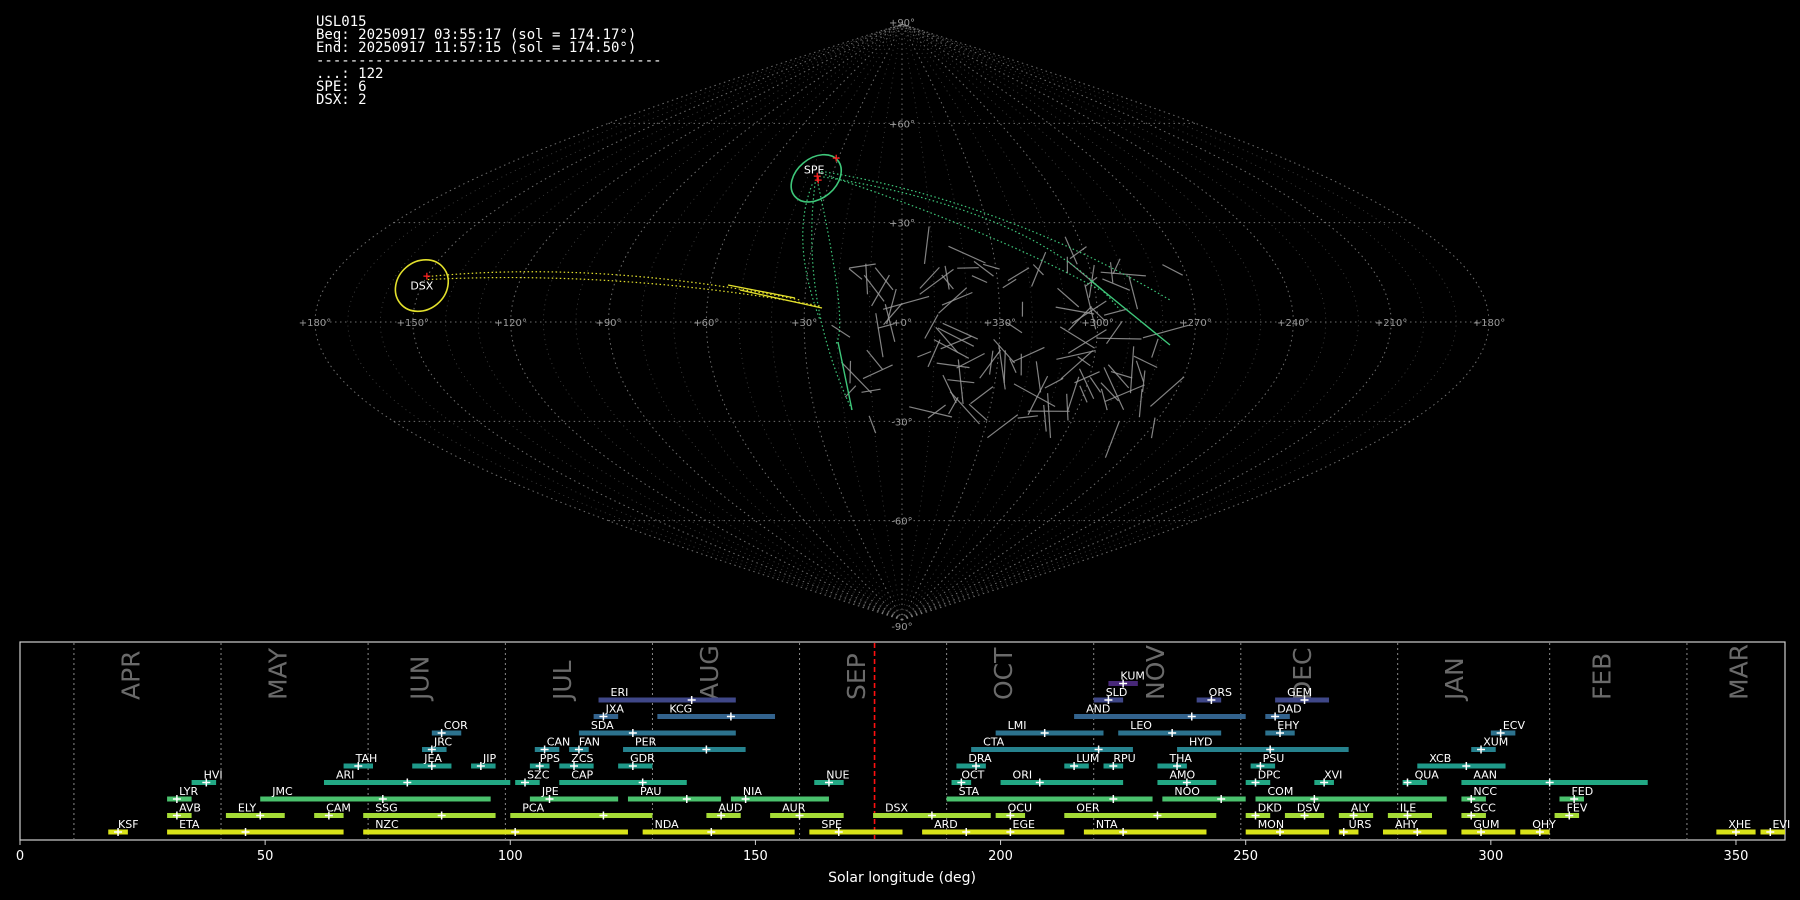 Image resolution: width=1800 pixels, height=900 pixels. Describe the element at coordinates (1200, 742) in the screenshot. I see `shower-label: HYD` at that location.